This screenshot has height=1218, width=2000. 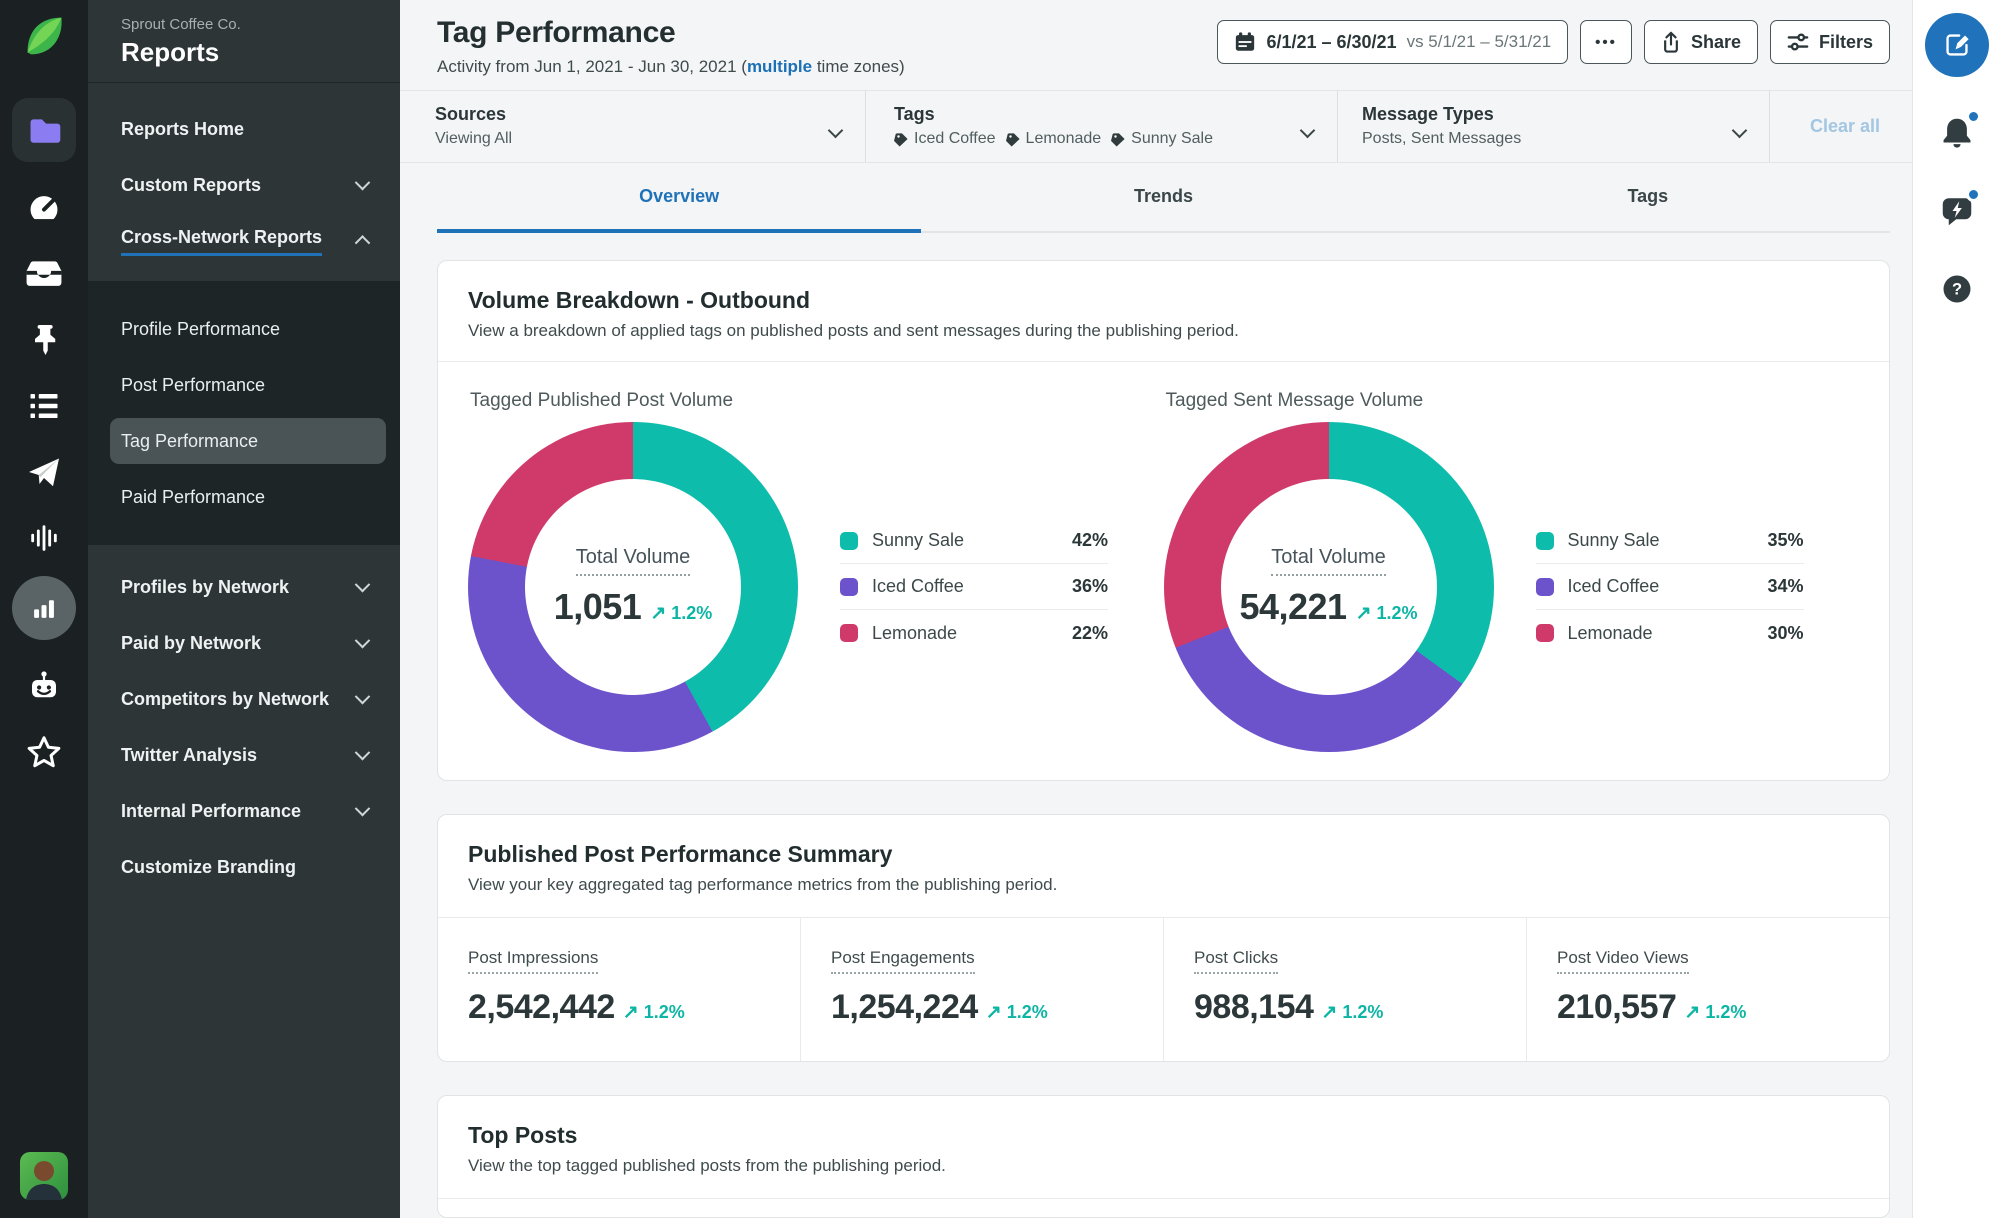 I want to click on rail-item-send, so click(x=44, y=472).